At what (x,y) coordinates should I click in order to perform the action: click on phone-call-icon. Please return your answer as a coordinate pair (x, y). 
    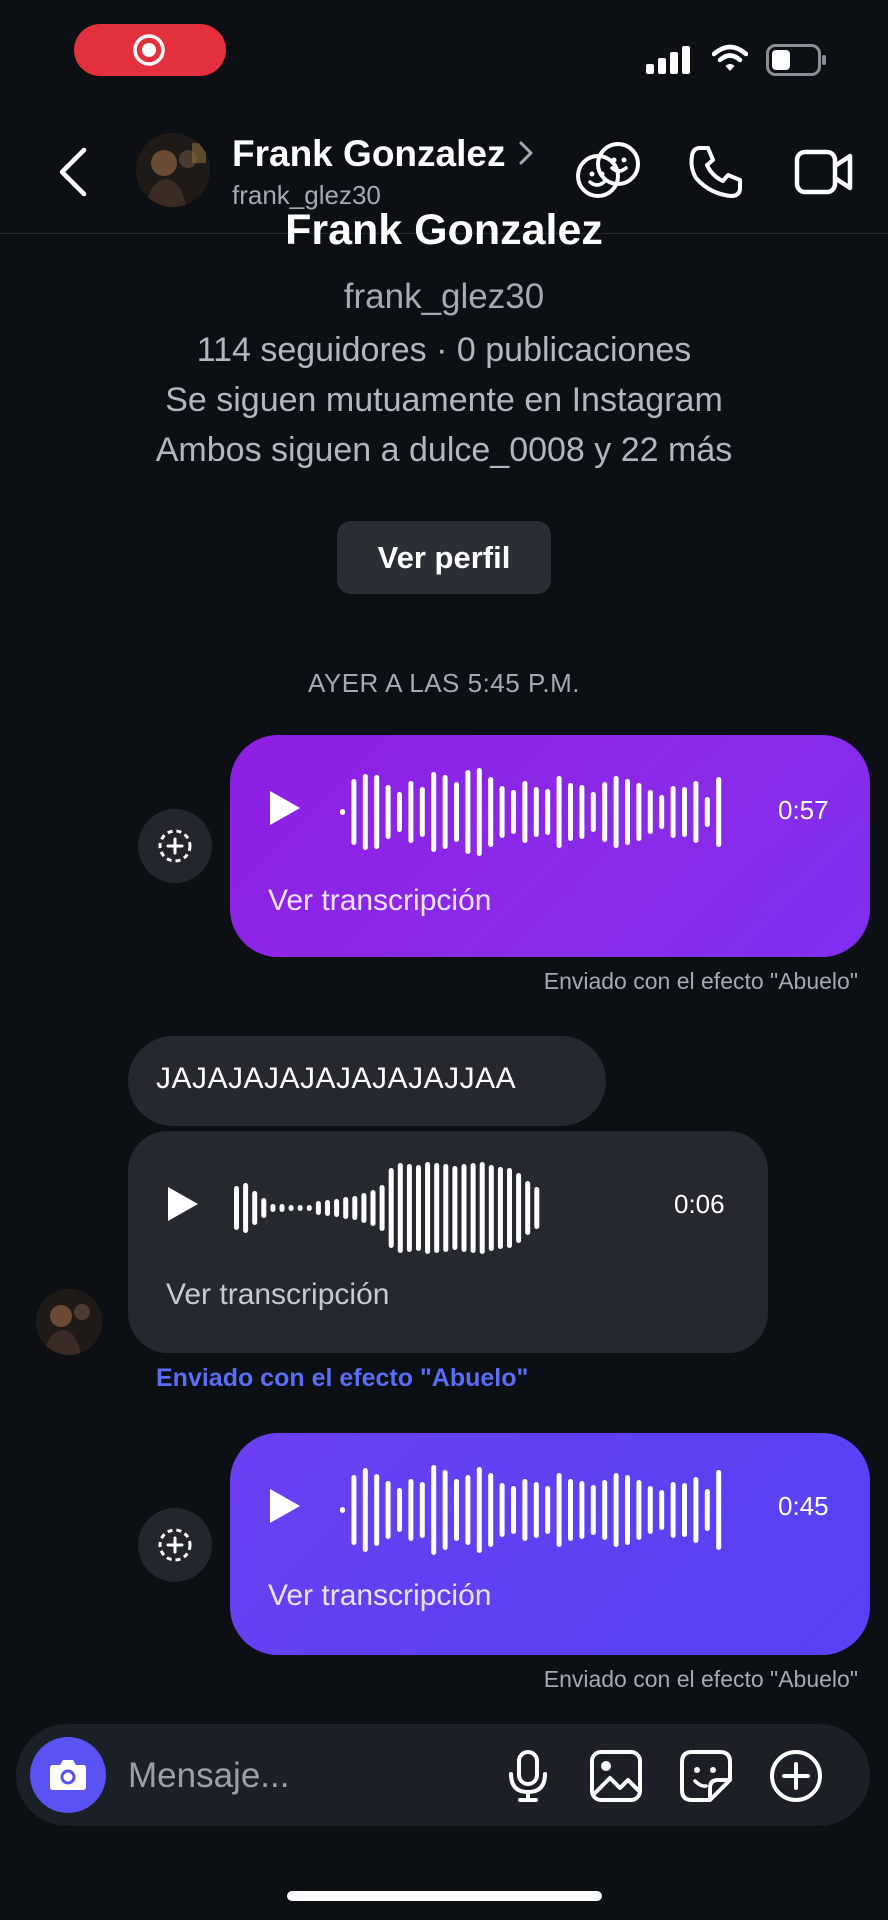
    Looking at the image, I should click on (716, 172).